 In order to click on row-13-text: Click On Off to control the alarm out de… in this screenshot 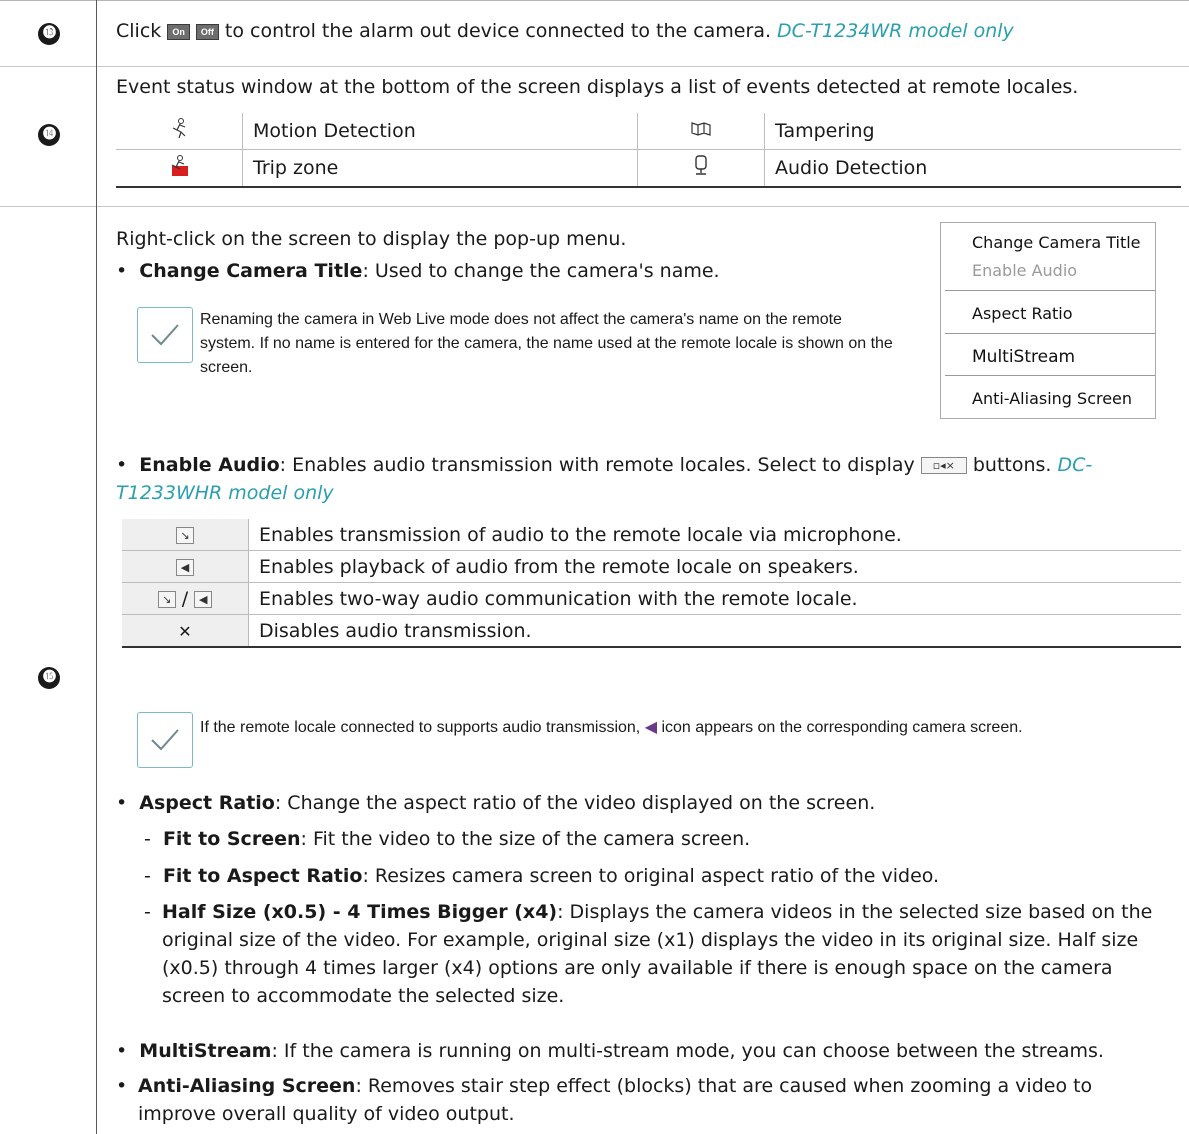, I will do `click(565, 31)`.